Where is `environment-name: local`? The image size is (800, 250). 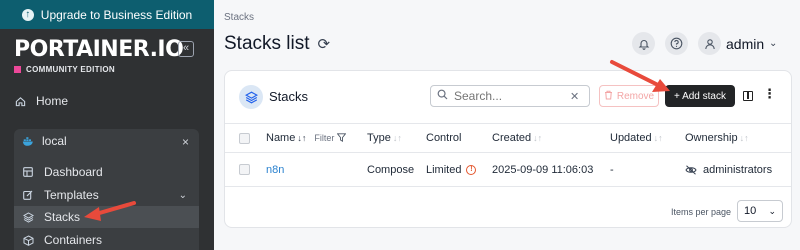 environment-name: local is located at coordinates (54, 141).